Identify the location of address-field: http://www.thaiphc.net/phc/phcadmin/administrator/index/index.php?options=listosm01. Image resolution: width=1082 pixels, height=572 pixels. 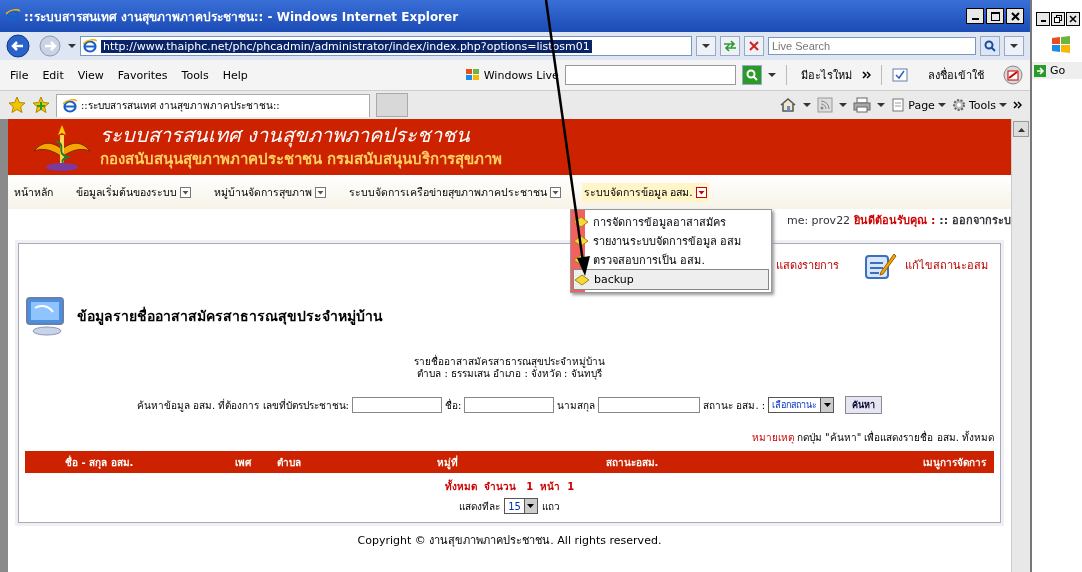
(386, 46).